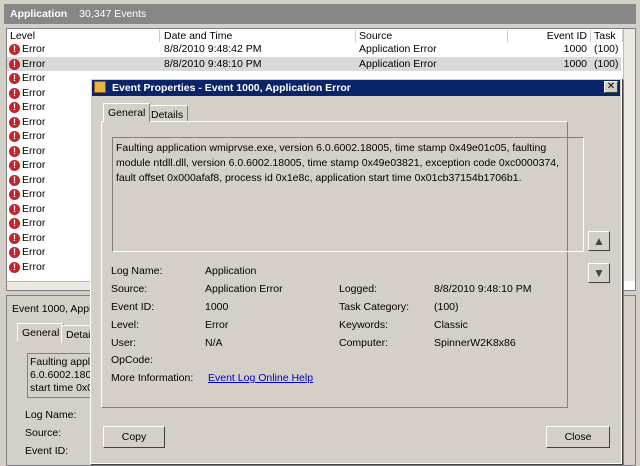  I want to click on opcode-label: OpCode:, so click(132, 360).